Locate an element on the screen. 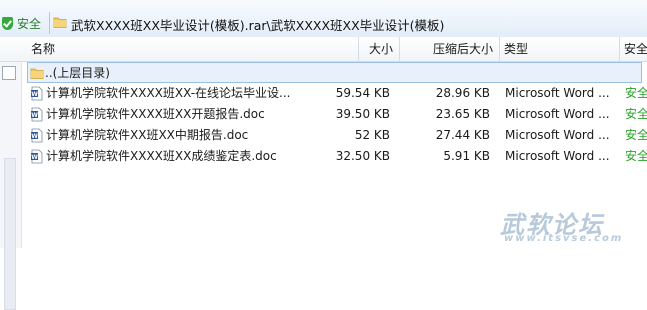  file-compressed-size: 27.44 KB is located at coordinates (462, 135).